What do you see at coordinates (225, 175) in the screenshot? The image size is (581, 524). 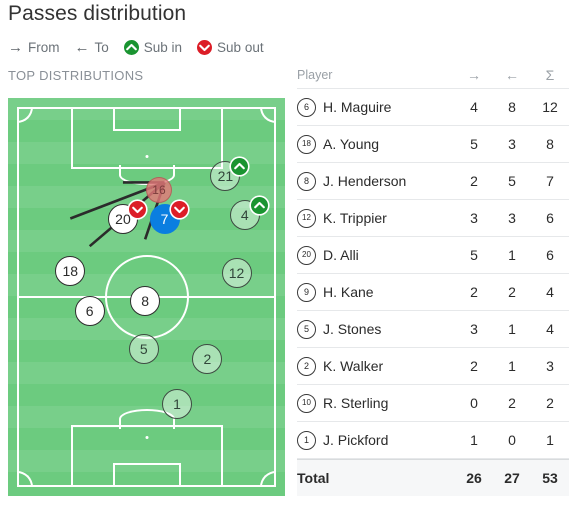 I see `player-number: 21` at bounding box center [225, 175].